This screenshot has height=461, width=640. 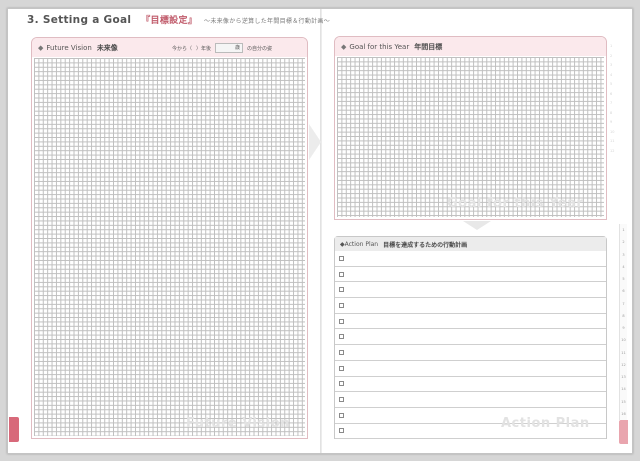 I want to click on vision-meta-year: ）年後, so click(x=204, y=48).